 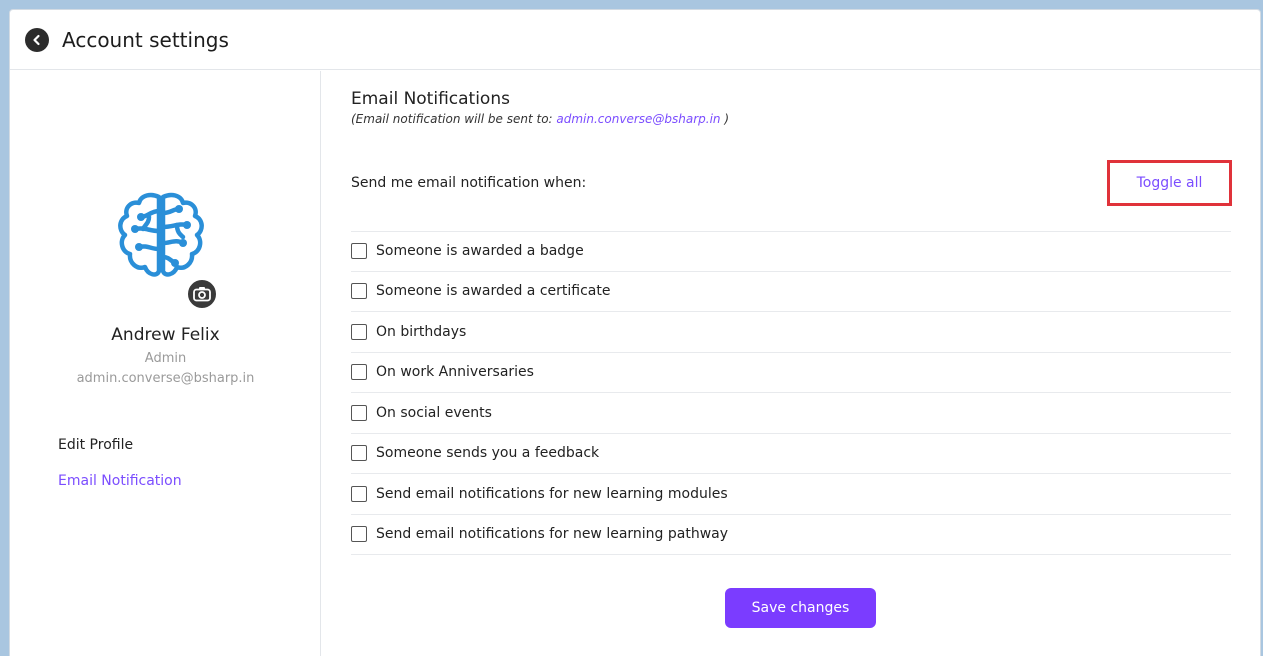 What do you see at coordinates (480, 251) in the screenshot?
I see `option-label: Someone is awarded a badge` at bounding box center [480, 251].